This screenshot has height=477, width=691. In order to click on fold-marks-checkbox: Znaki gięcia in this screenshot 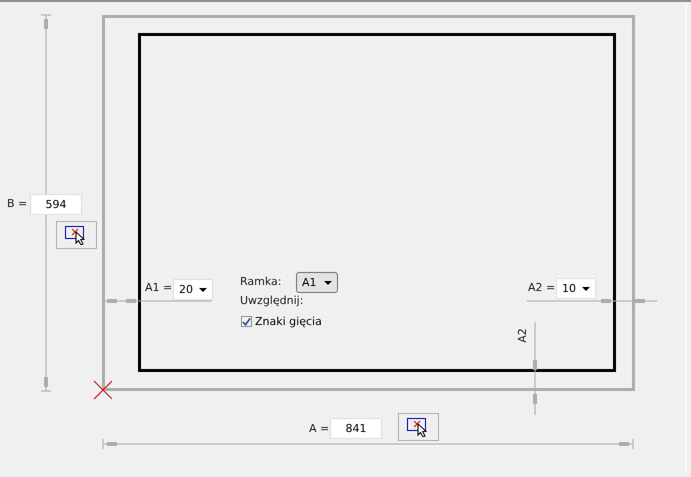, I will do `click(281, 321)`.